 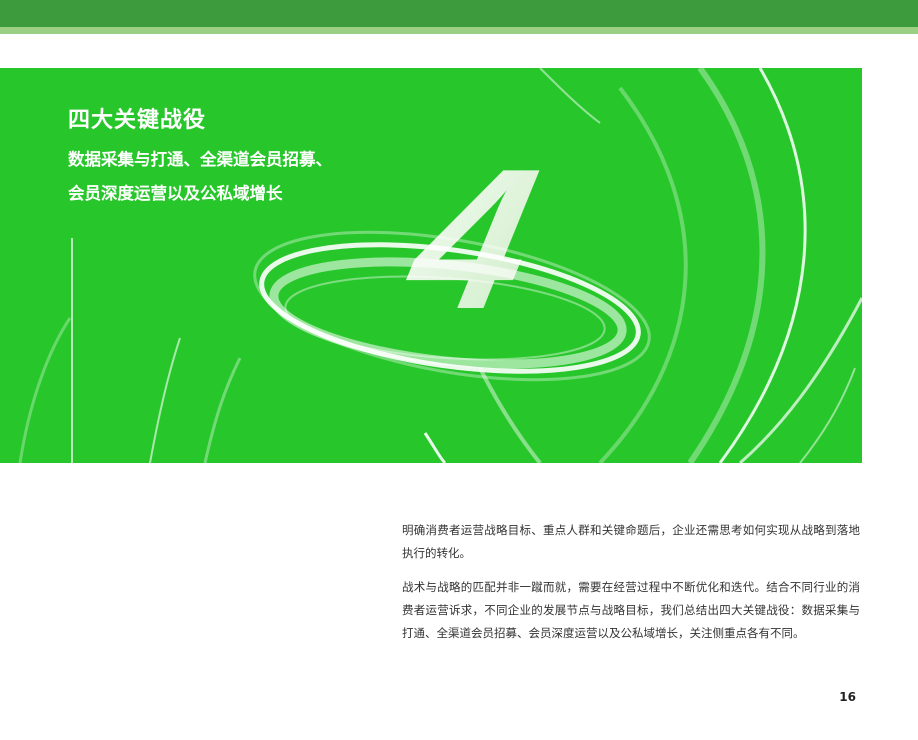 I want to click on header-bar, so click(x=459, y=13).